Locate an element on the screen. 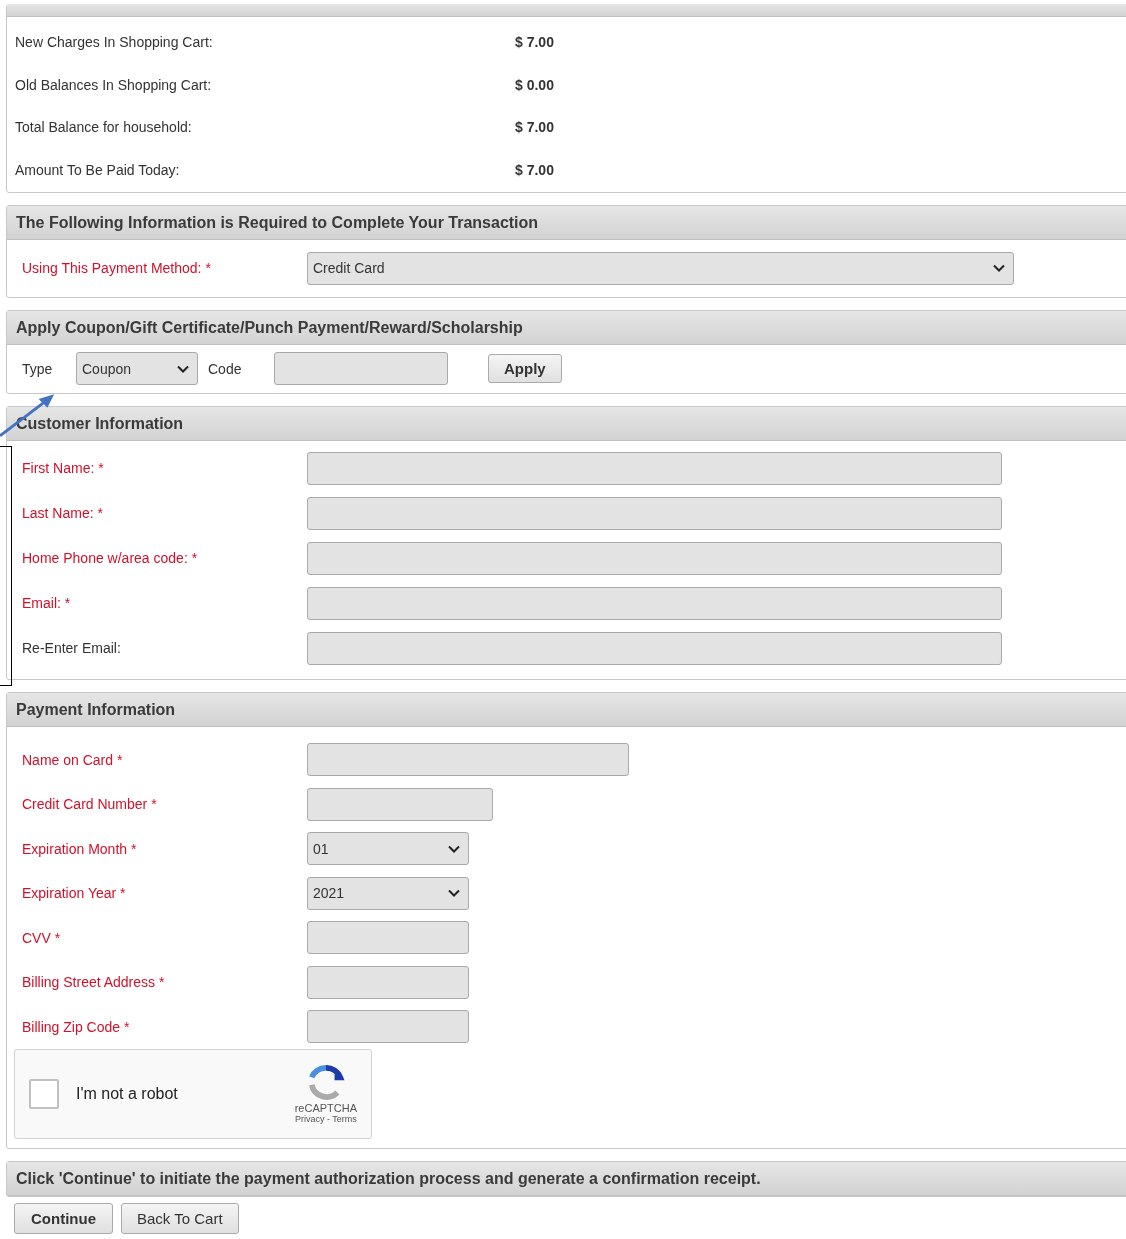  captcha-checkbox is located at coordinates (44, 1094).